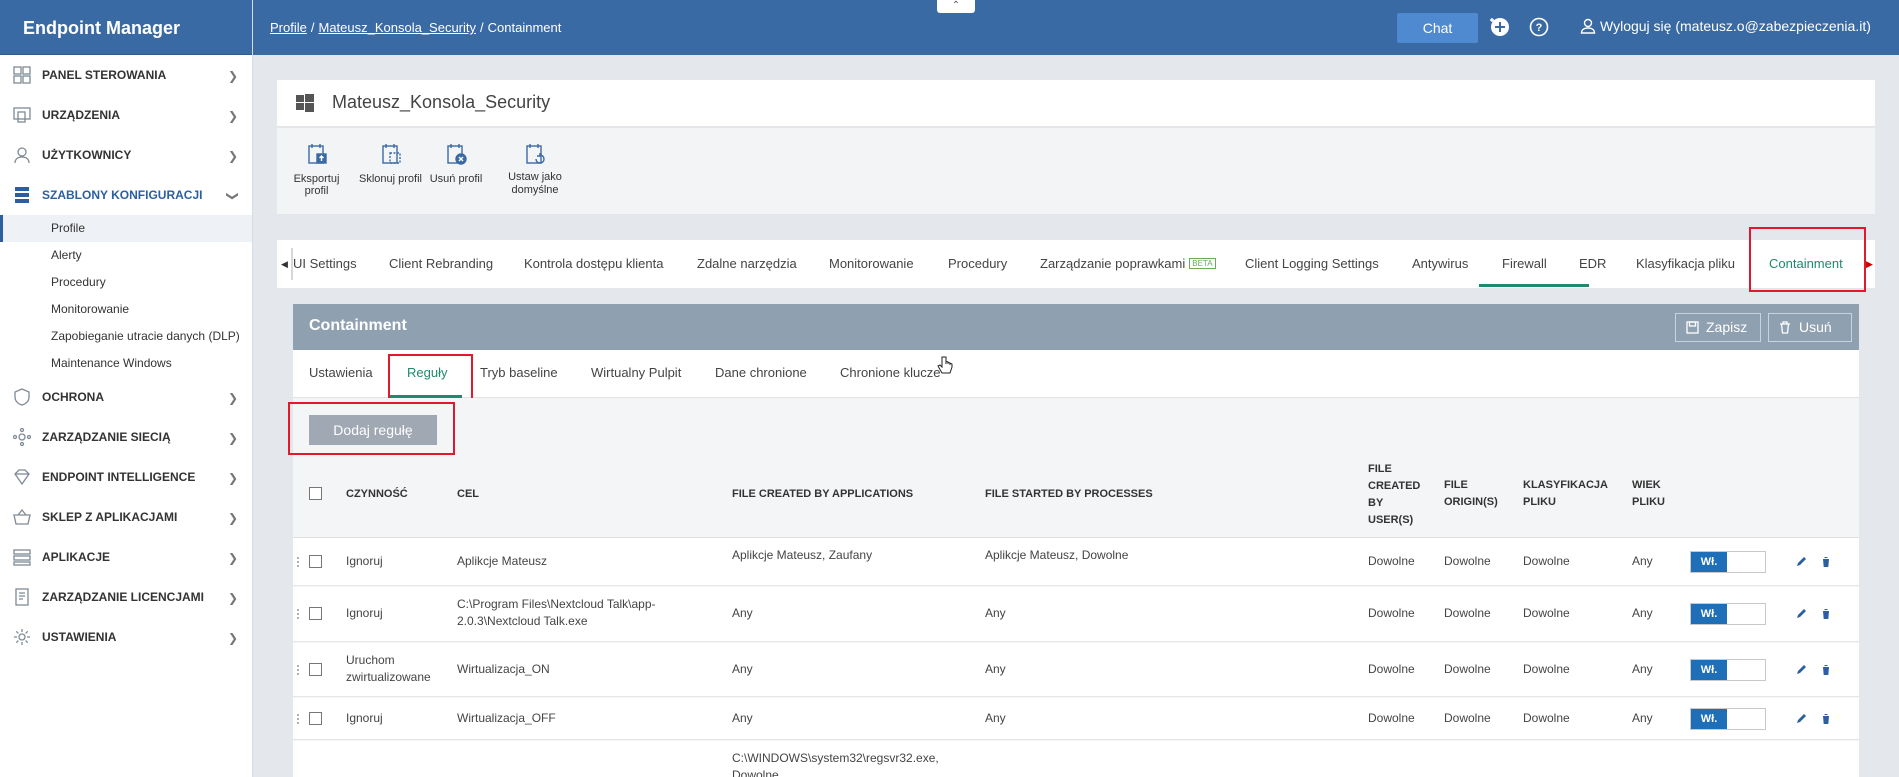 The image size is (1899, 777). What do you see at coordinates (468, 494) in the screenshot?
I see `column-header-target: CEL` at bounding box center [468, 494].